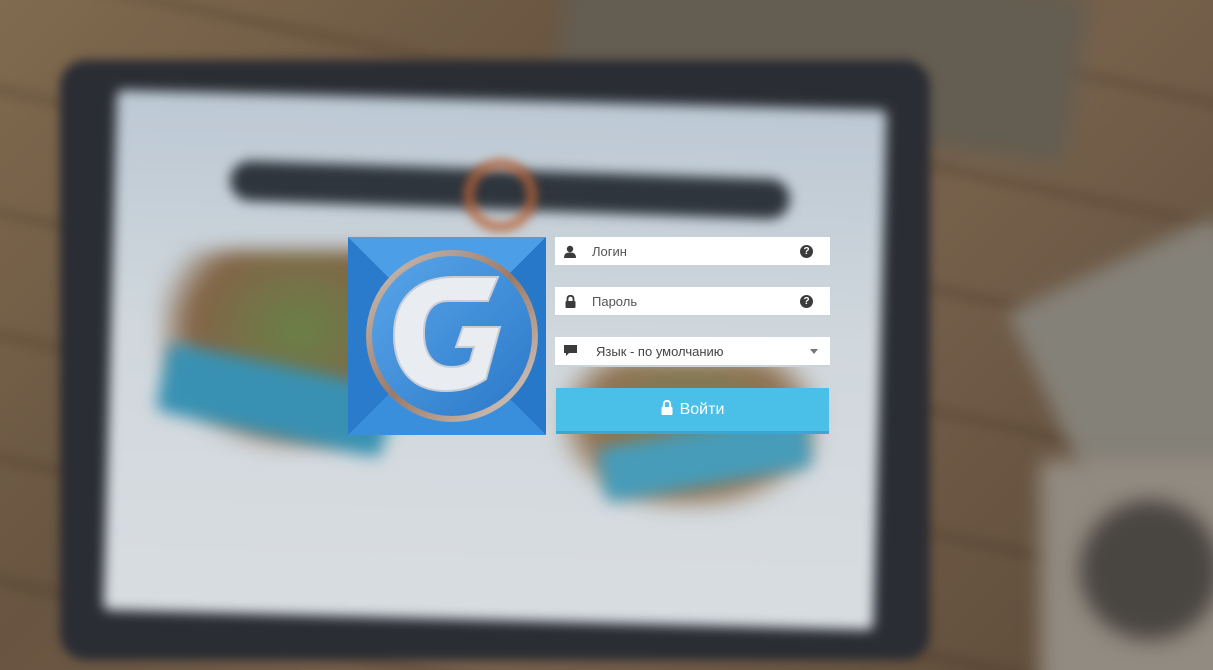  I want to click on password-input, so click(692, 301).